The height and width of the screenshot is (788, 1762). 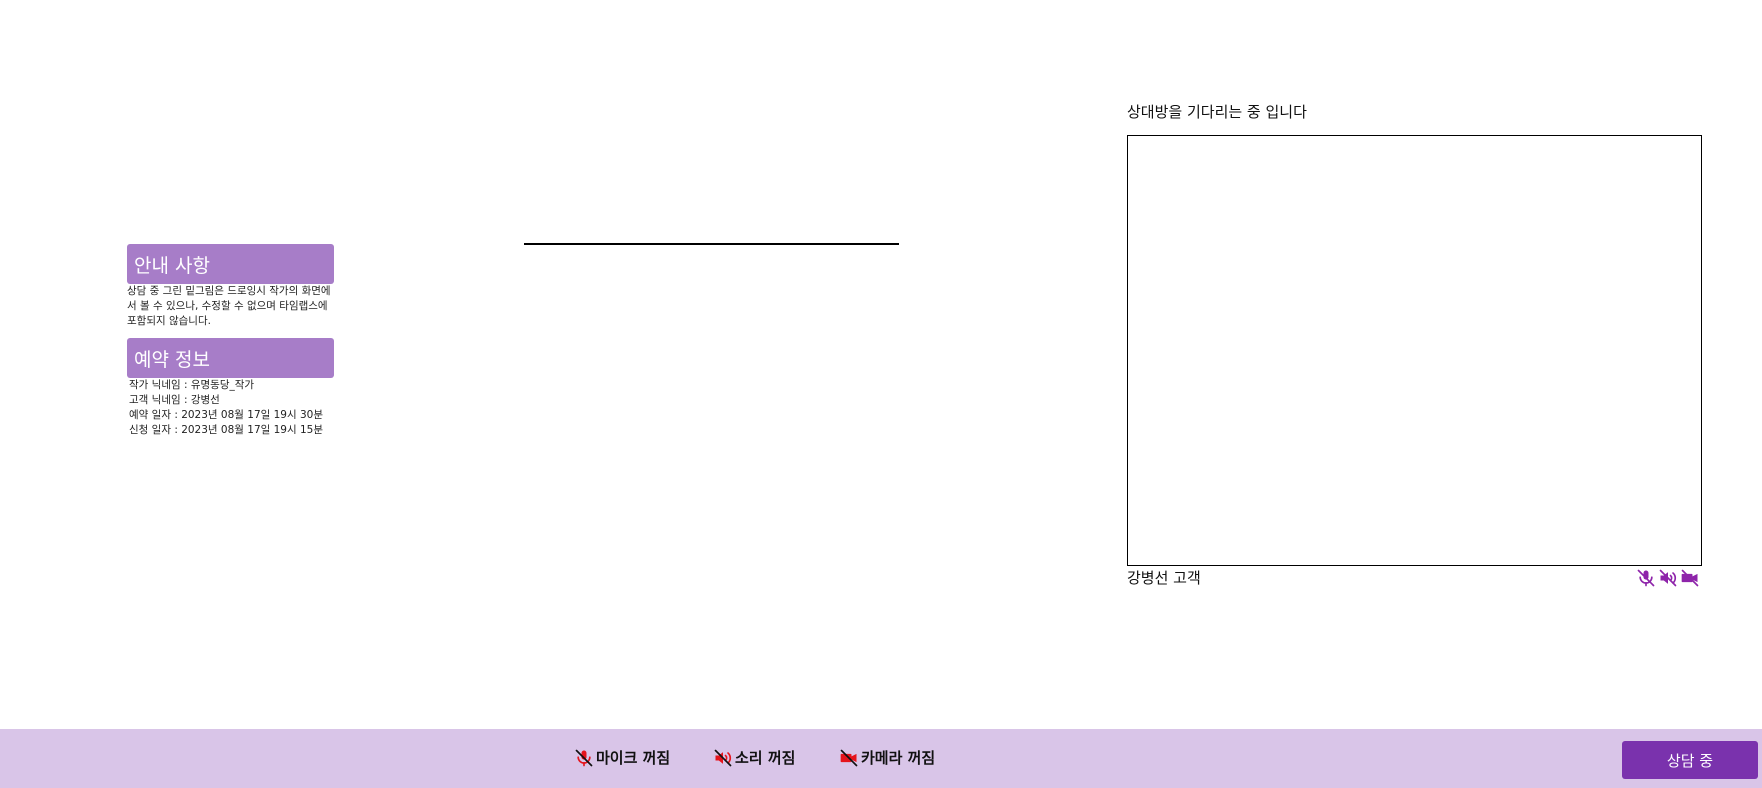 What do you see at coordinates (226, 415) in the screenshot?
I see `reservation-date: 예약 일자 : 2023년 08월 17일 19시 30분` at bounding box center [226, 415].